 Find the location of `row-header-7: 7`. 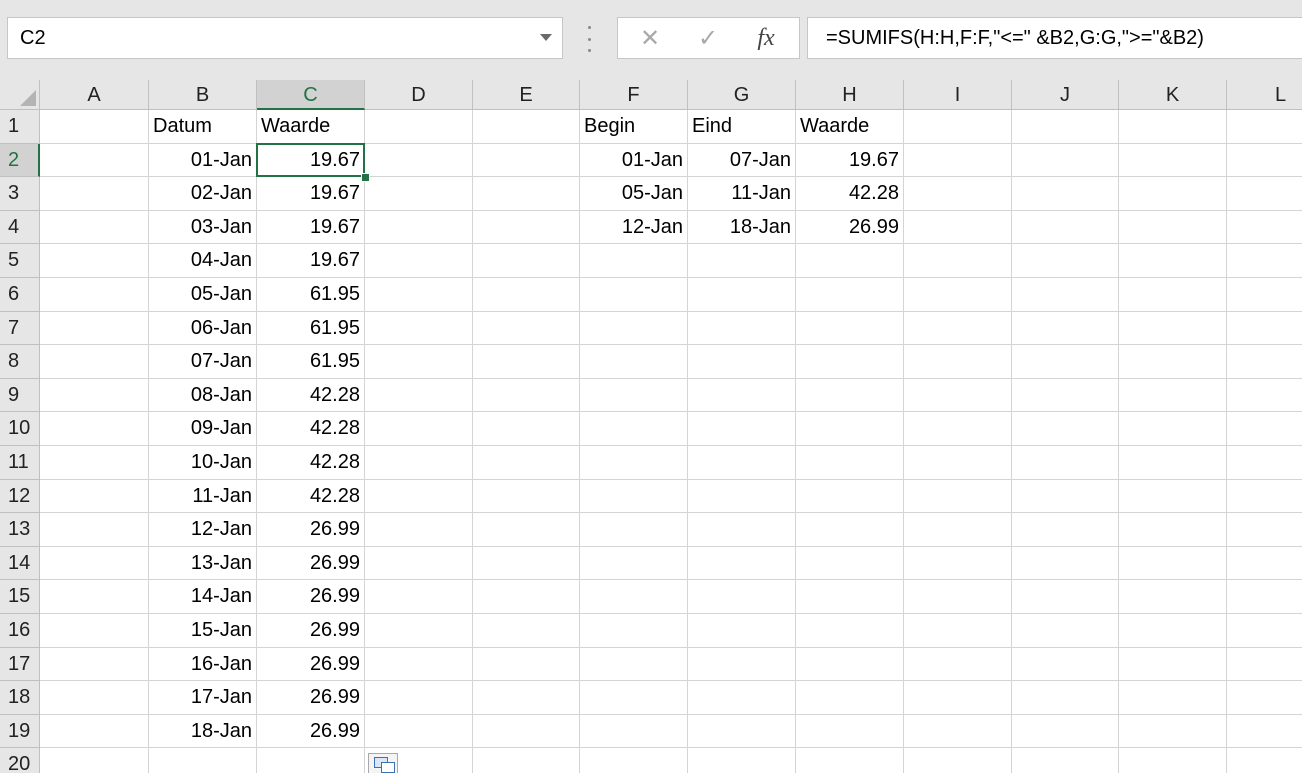

row-header-7: 7 is located at coordinates (20, 328).